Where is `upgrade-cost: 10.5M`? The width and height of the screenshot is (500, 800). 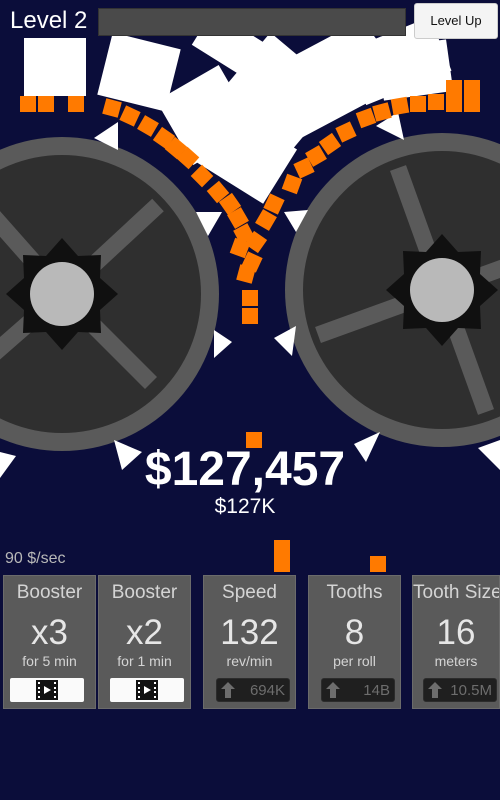 upgrade-cost: 10.5M is located at coordinates (471, 690).